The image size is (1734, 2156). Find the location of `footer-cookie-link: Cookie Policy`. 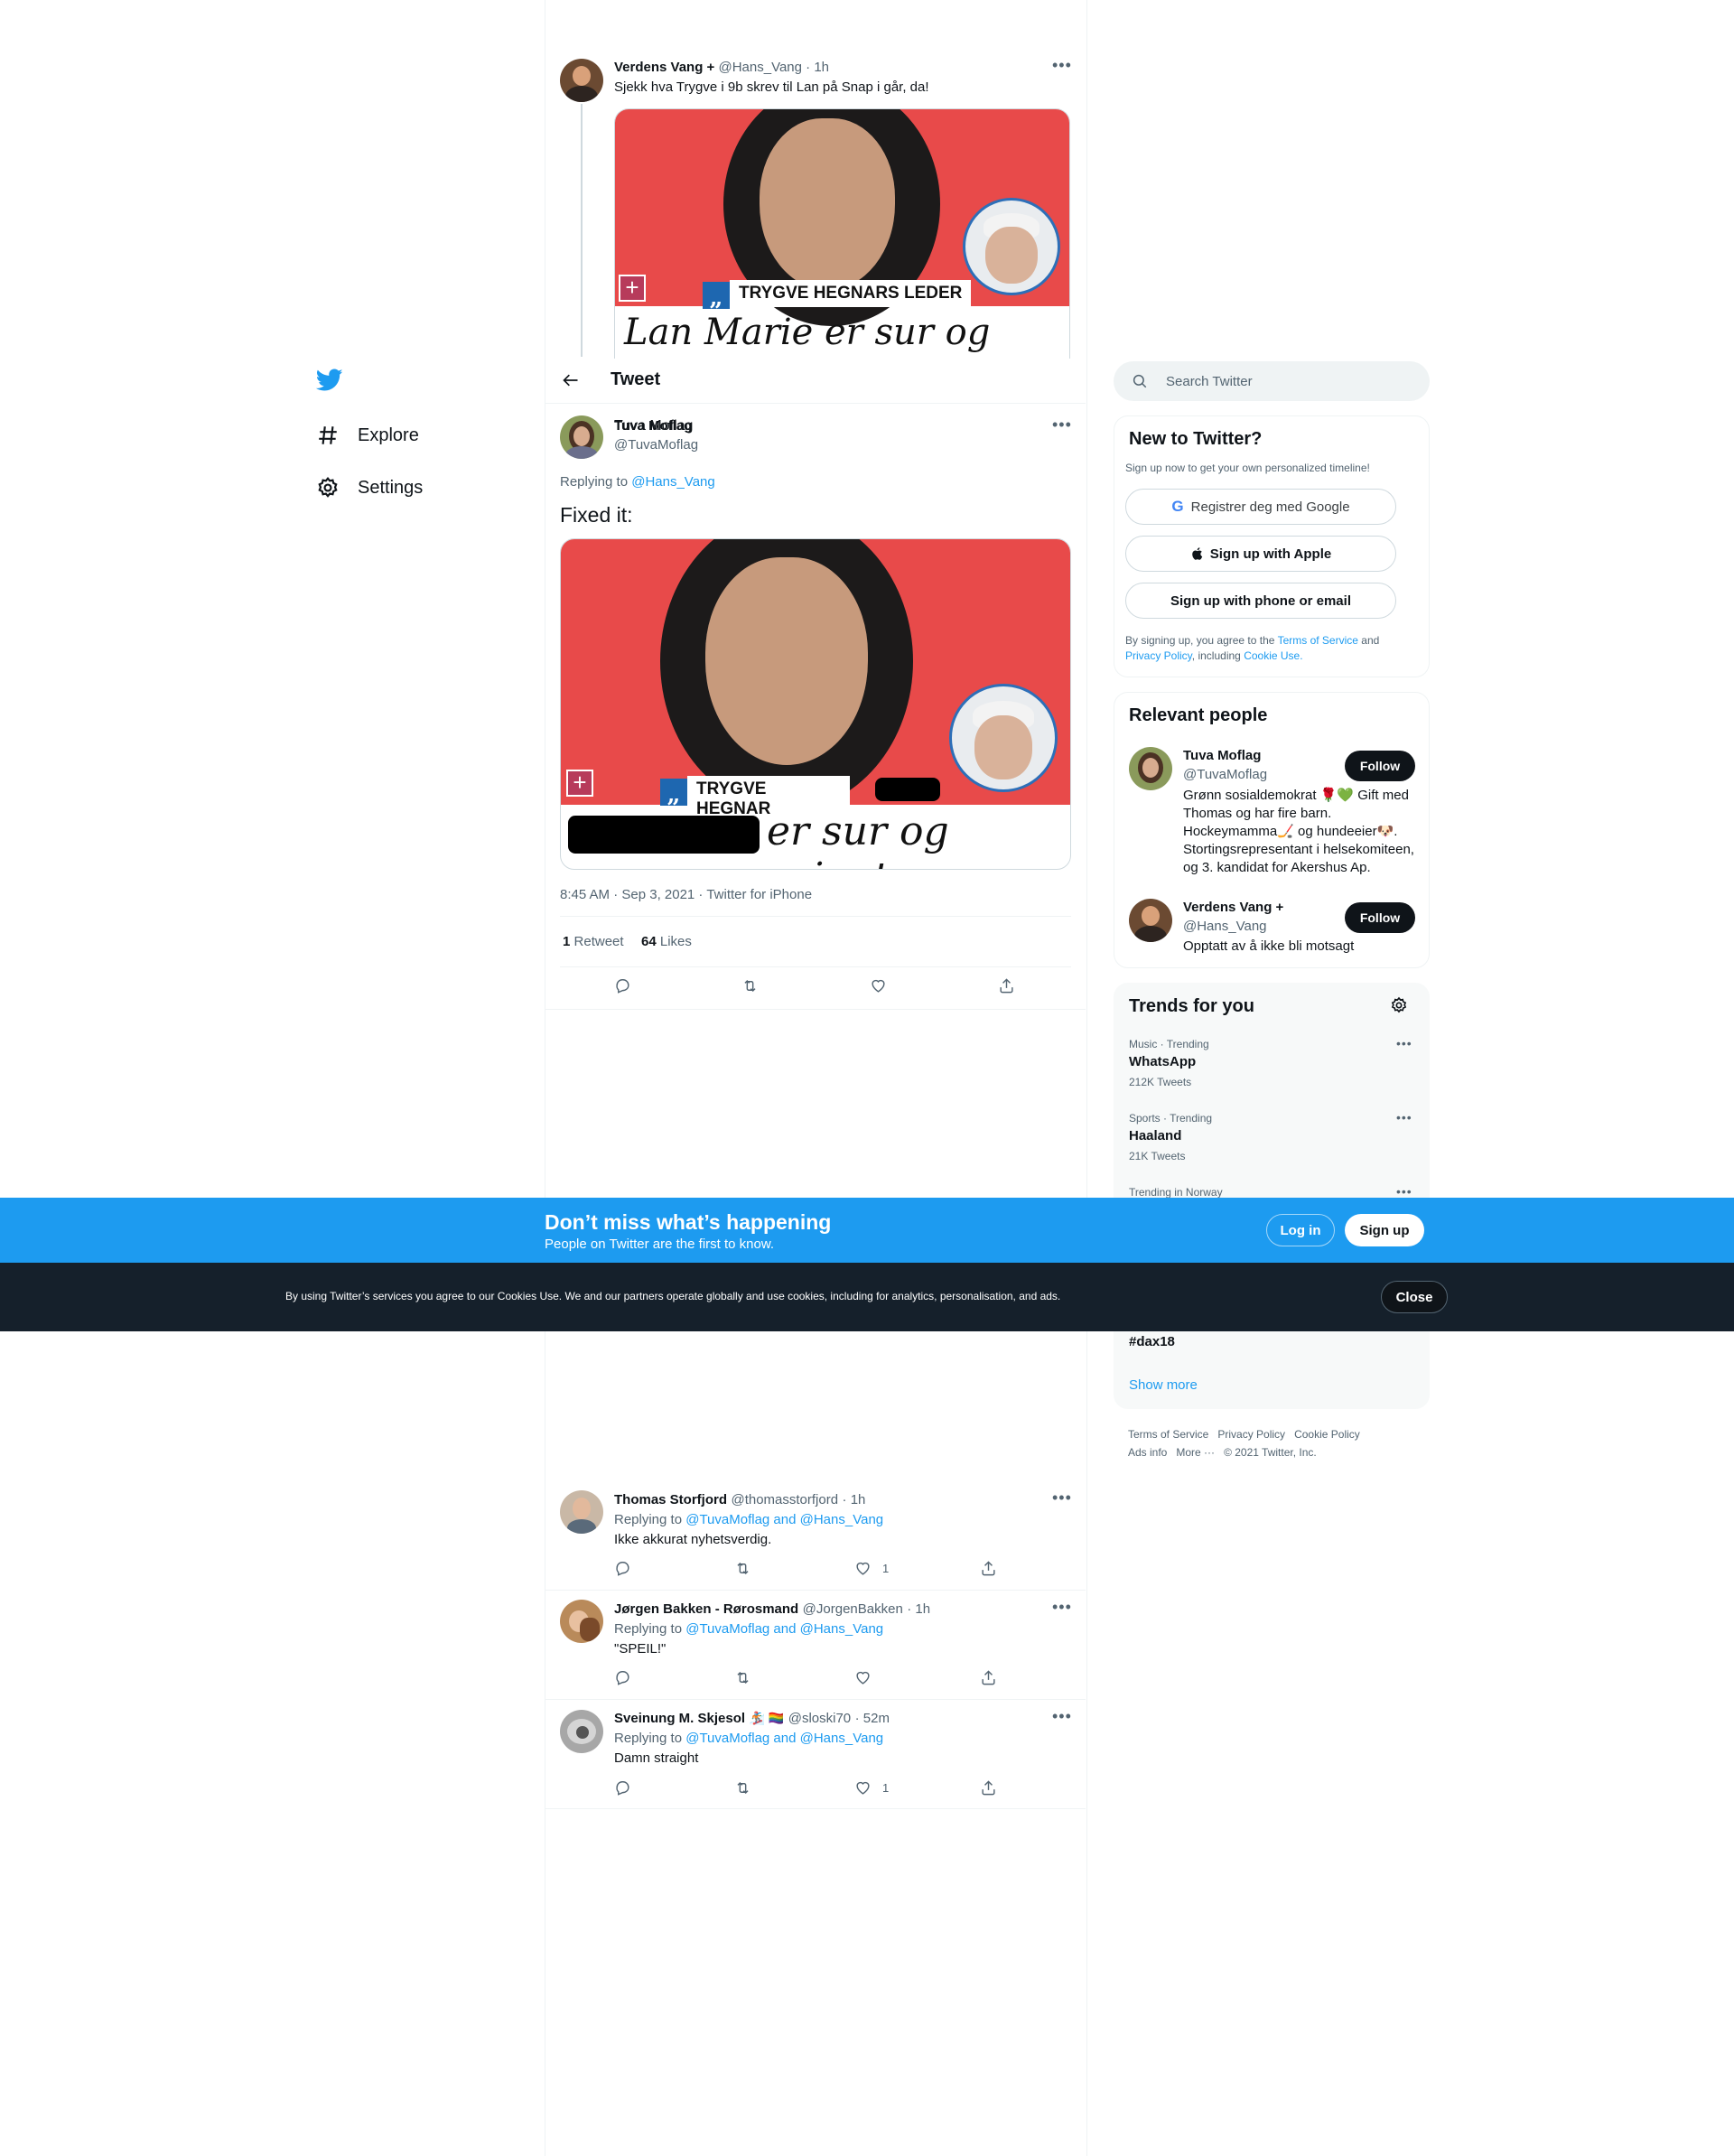

footer-cookie-link: Cookie Policy is located at coordinates (1327, 1434).